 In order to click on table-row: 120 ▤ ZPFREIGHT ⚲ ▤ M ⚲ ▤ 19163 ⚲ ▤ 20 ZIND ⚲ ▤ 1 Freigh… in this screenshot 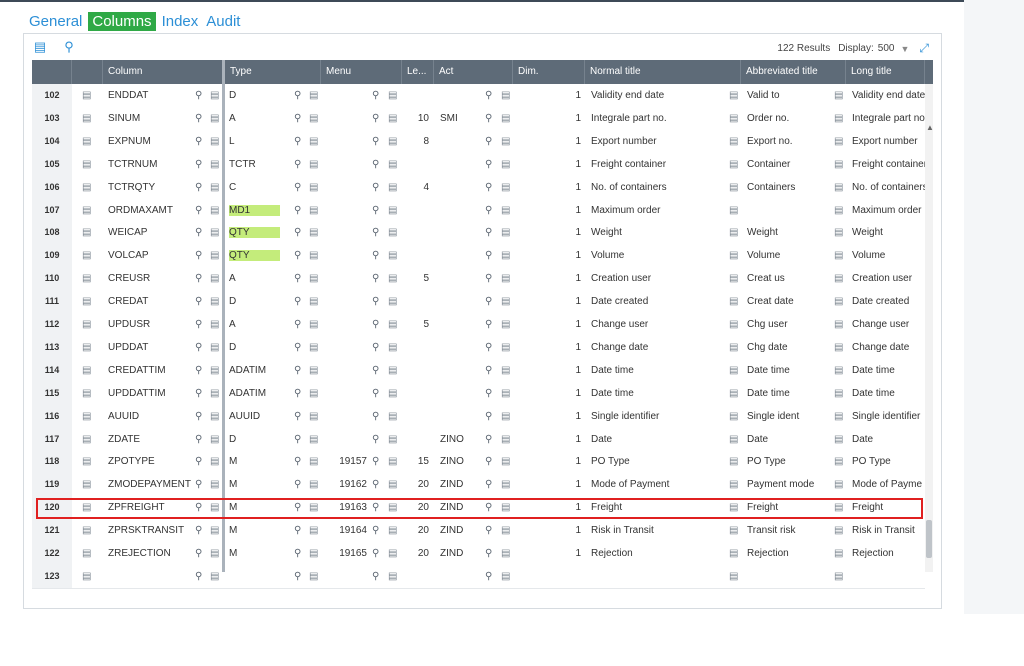, I will do `click(478, 508)`.